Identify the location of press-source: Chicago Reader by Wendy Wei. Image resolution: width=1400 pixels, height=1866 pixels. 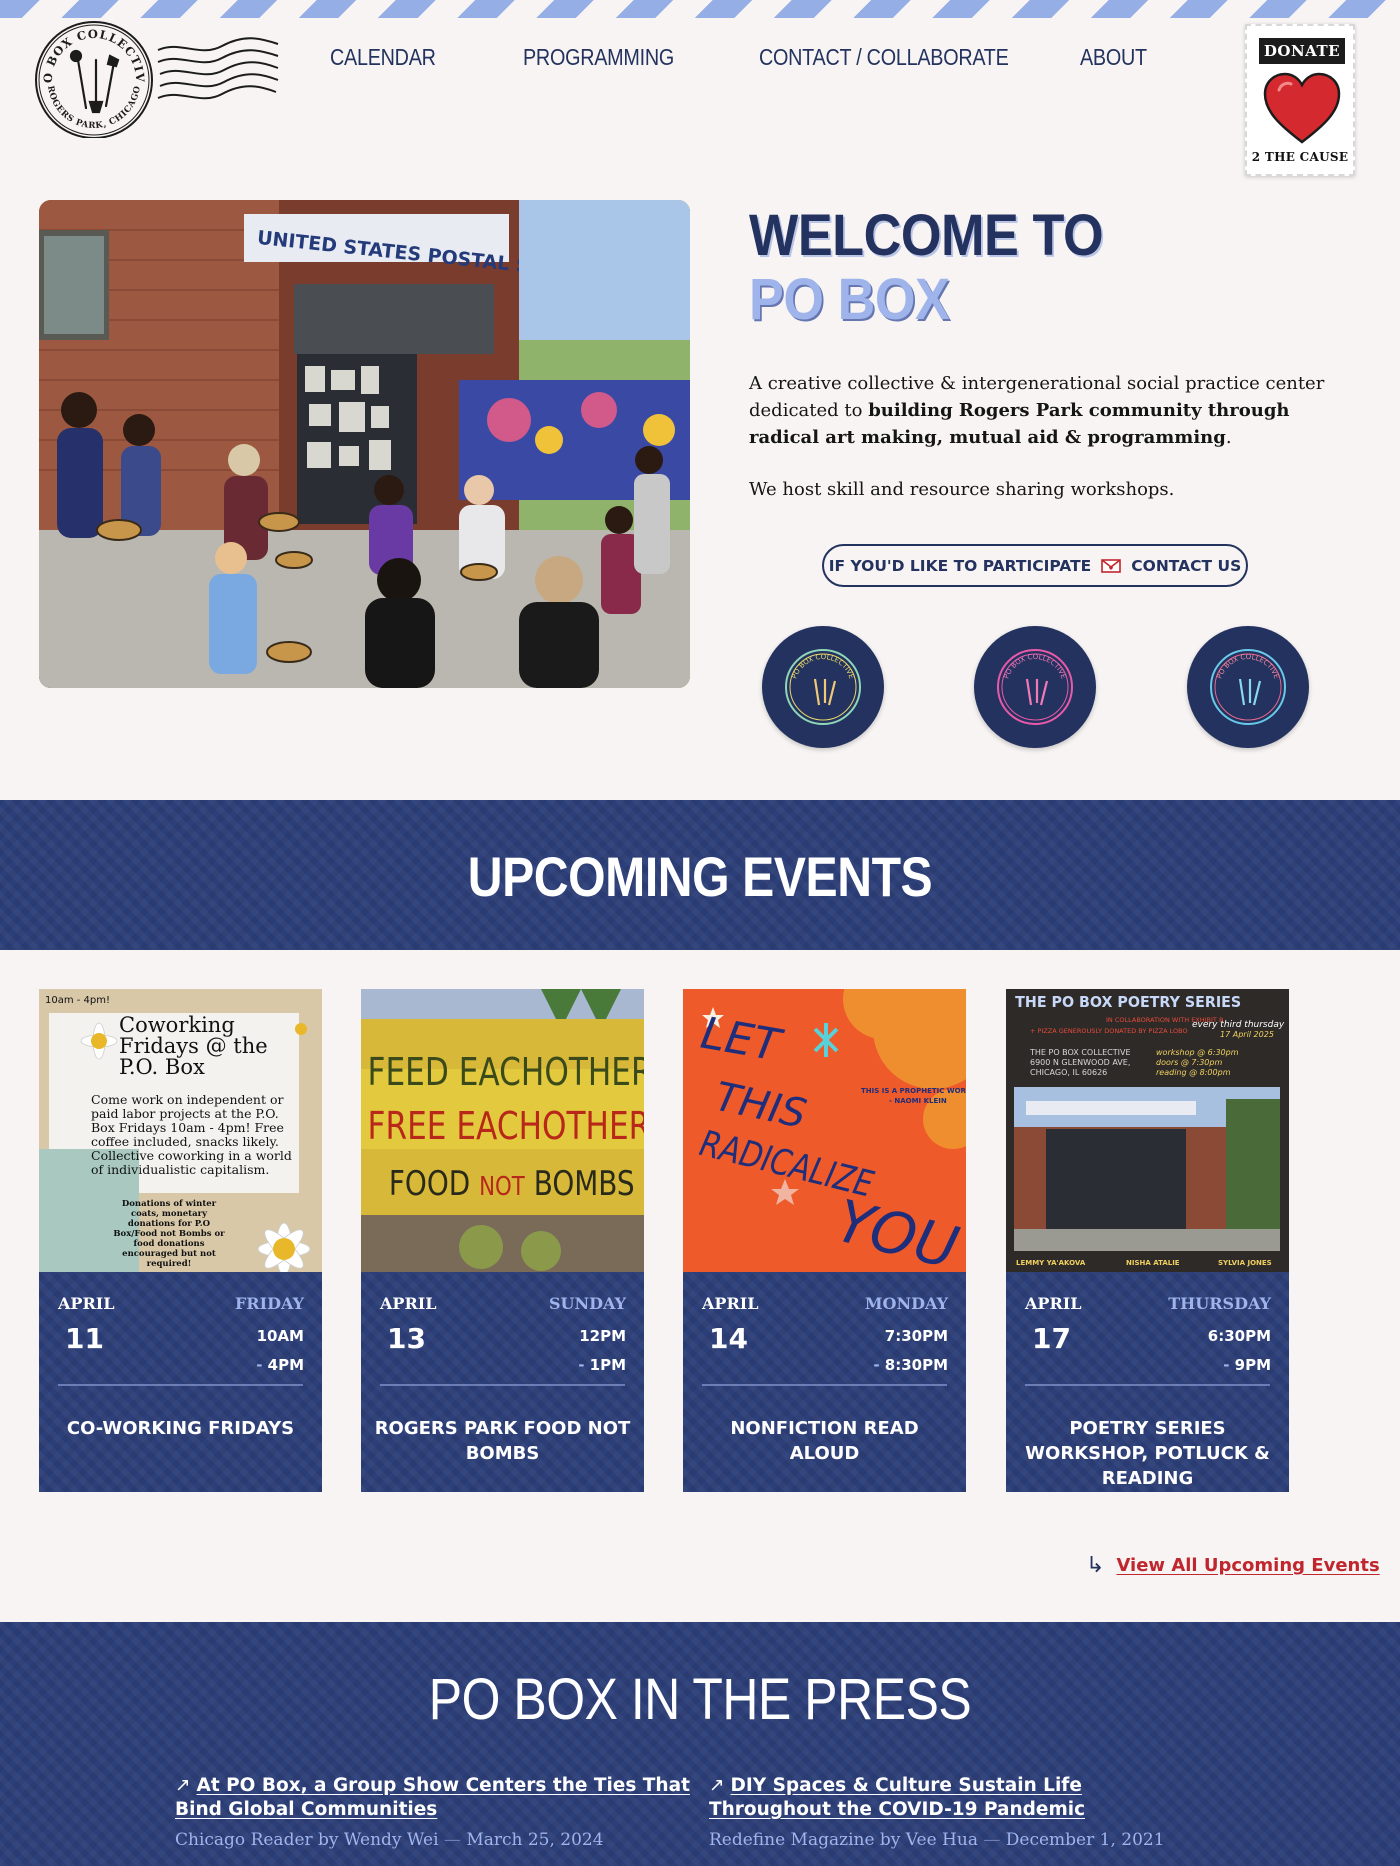
(307, 1840).